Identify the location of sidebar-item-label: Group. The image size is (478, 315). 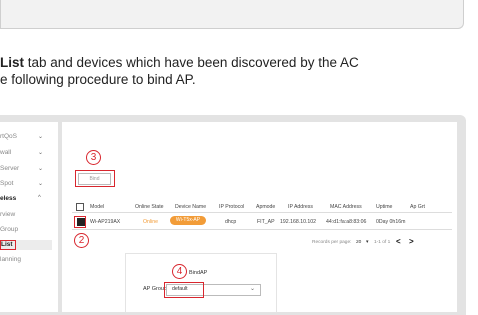
(9, 229).